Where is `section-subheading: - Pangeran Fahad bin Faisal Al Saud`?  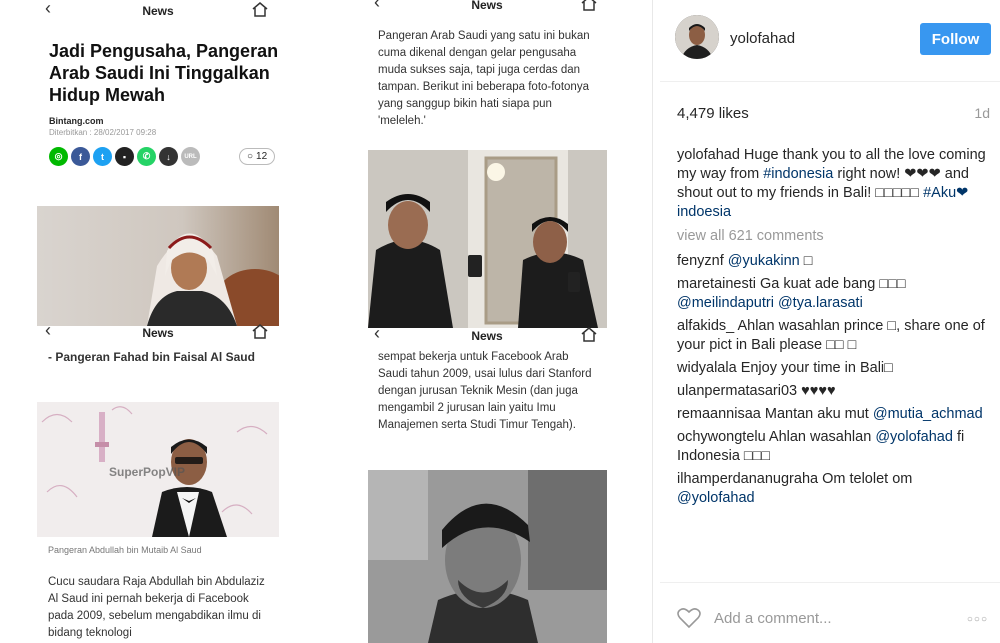
section-subheading: - Pangeran Fahad bin Faisal Al Saud is located at coordinates (151, 357).